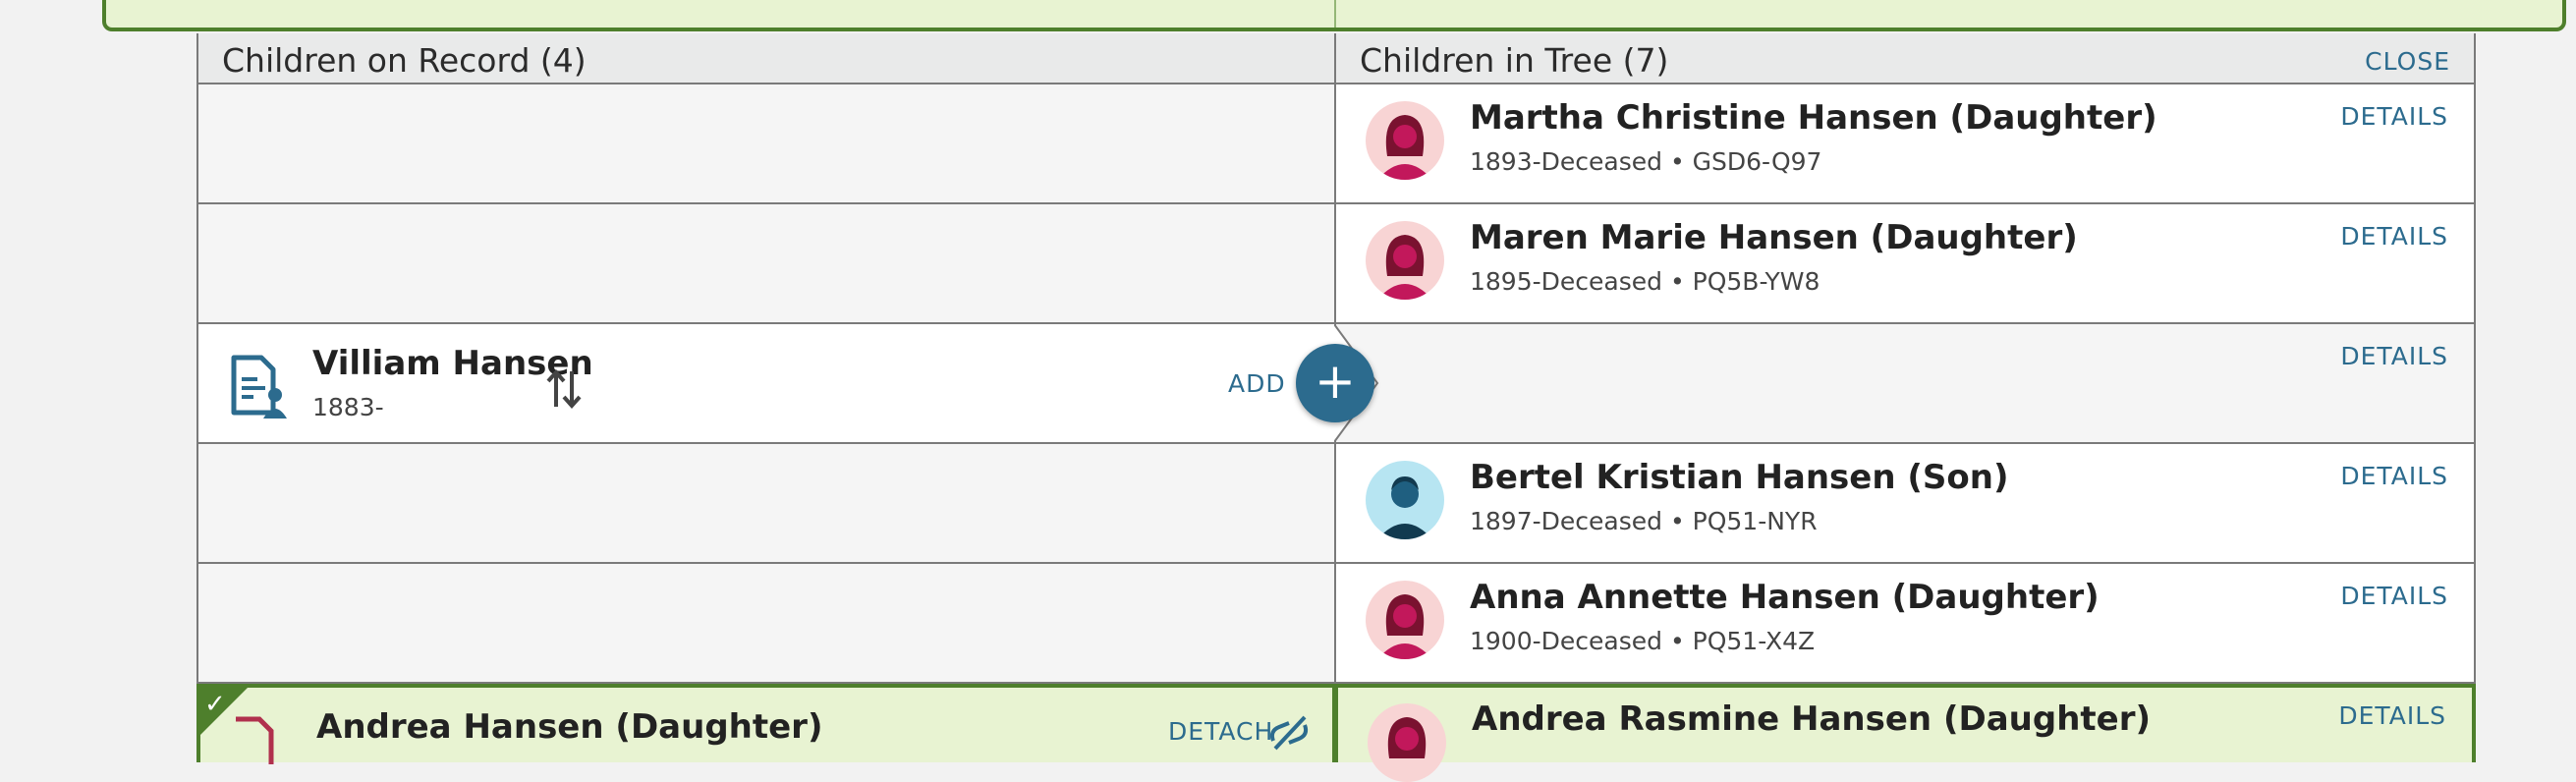  I want to click on record-person-name: Andrea Hansen (Daughter), so click(569, 727).